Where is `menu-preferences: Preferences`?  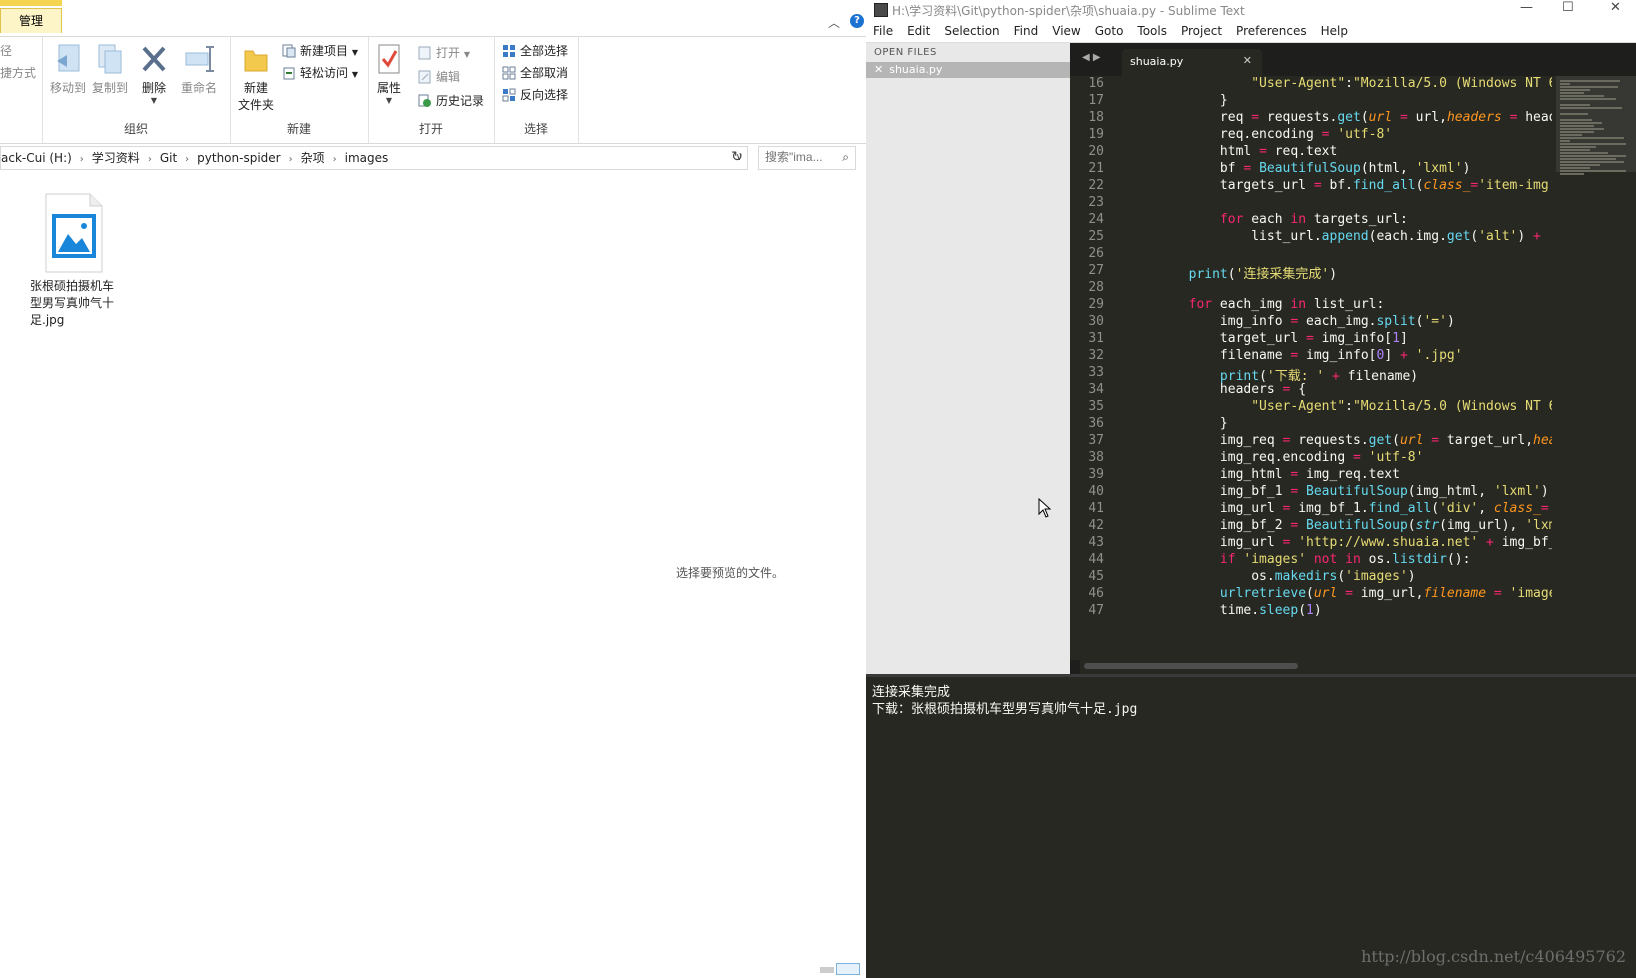
menu-preferences: Preferences is located at coordinates (1271, 31).